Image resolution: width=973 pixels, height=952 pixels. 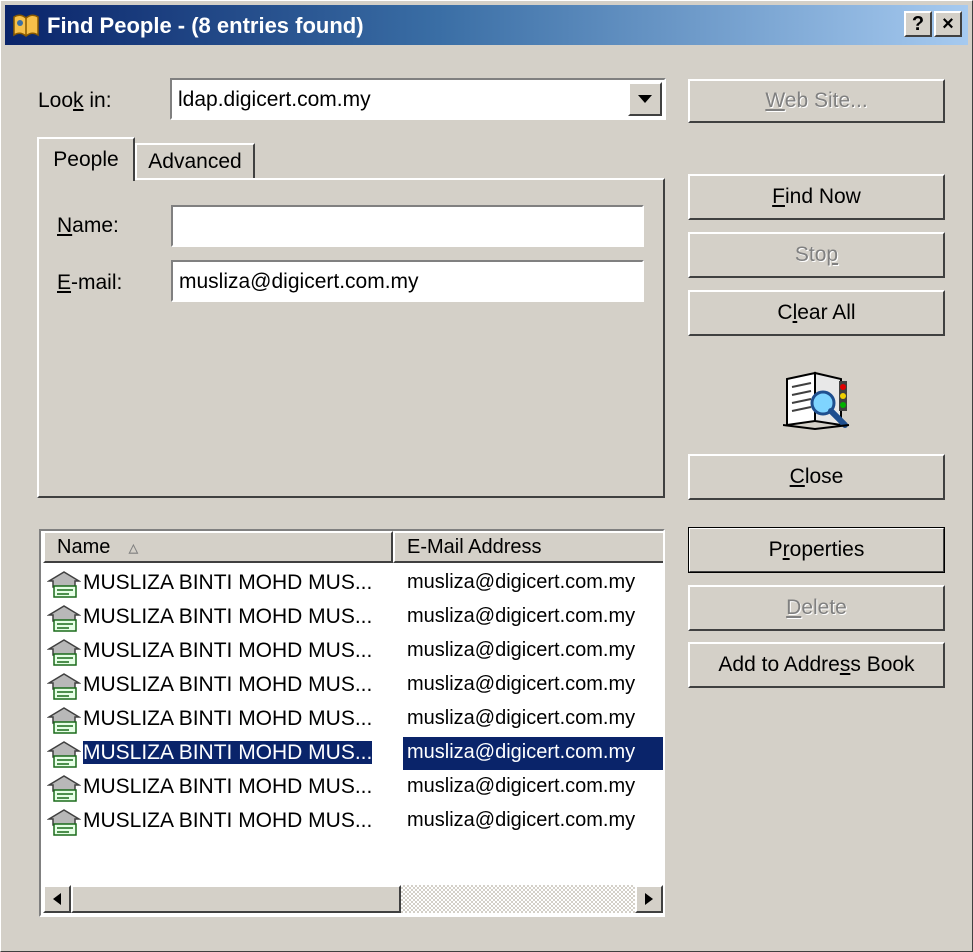 I want to click on find-now-button: Find Now, so click(x=816, y=197).